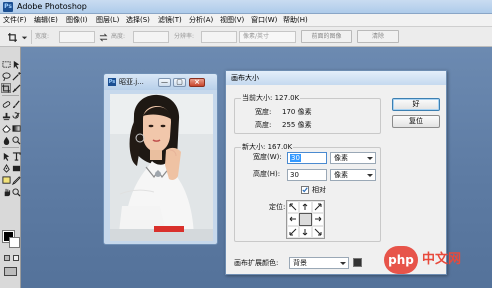 The width and height of the screenshot is (492, 288). Describe the element at coordinates (307, 114) in the screenshot. I see `current-size-group: 当前大小: 127.0K 宽度: 170 像素 高度: 255 像素` at that location.